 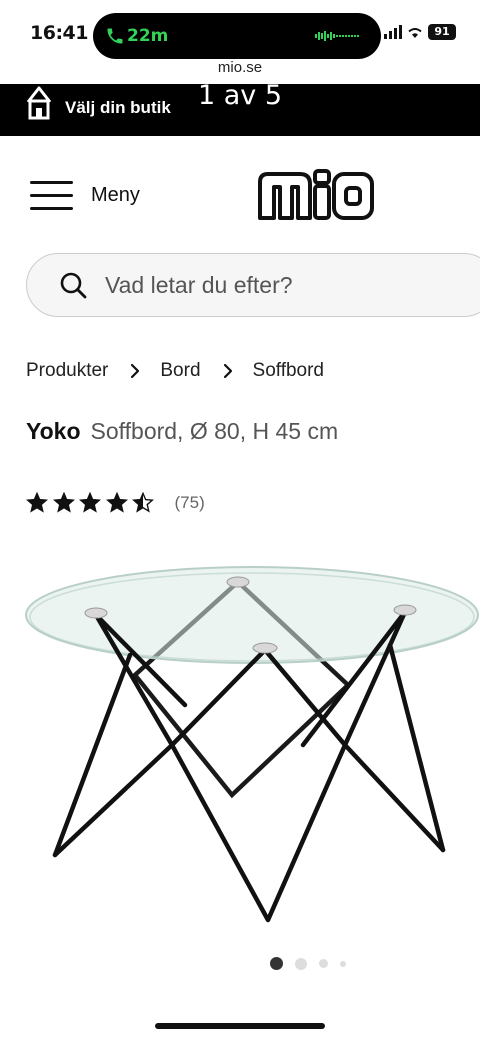 I want to click on call-duration: 22m, so click(x=148, y=36).